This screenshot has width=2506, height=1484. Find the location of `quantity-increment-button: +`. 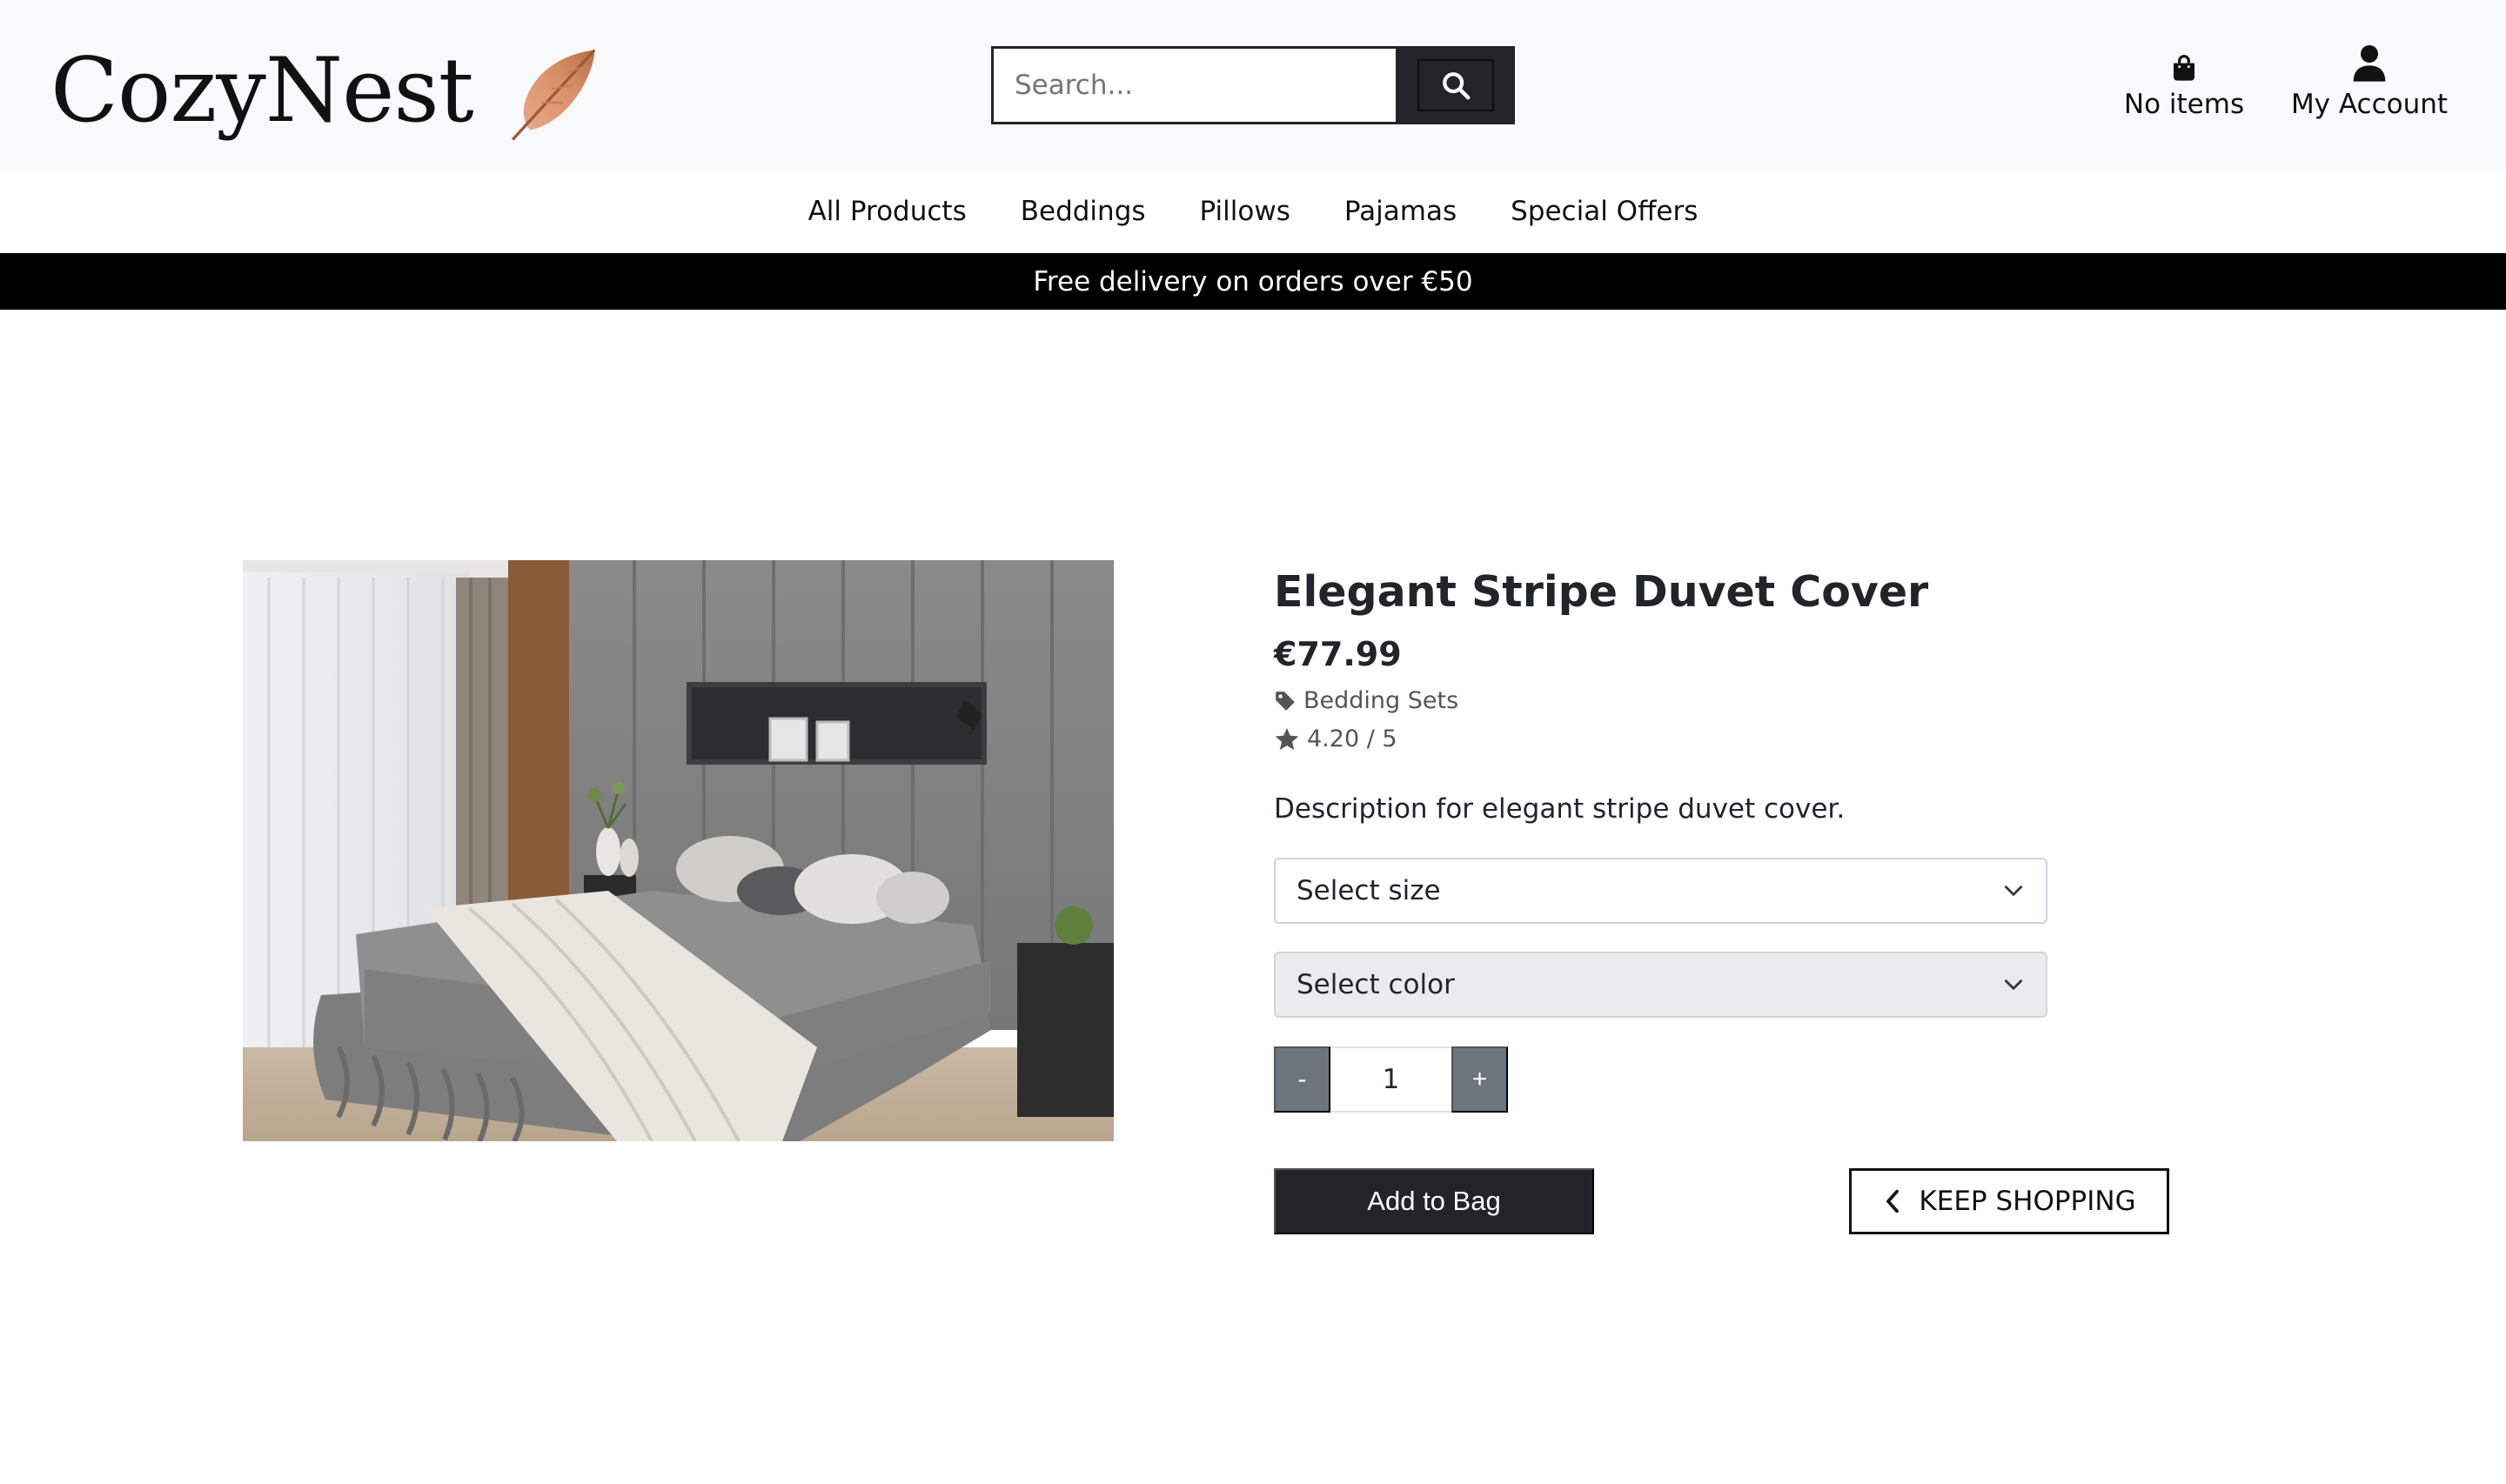

quantity-increment-button: + is located at coordinates (1479, 1079).